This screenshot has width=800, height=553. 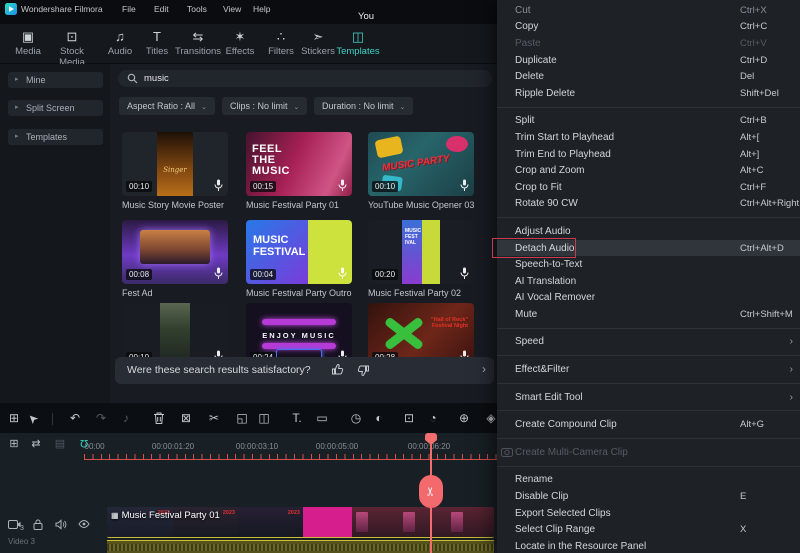 What do you see at coordinates (648, 231) in the screenshot?
I see `menu-item-adjust-audio: Adjust Audio` at bounding box center [648, 231].